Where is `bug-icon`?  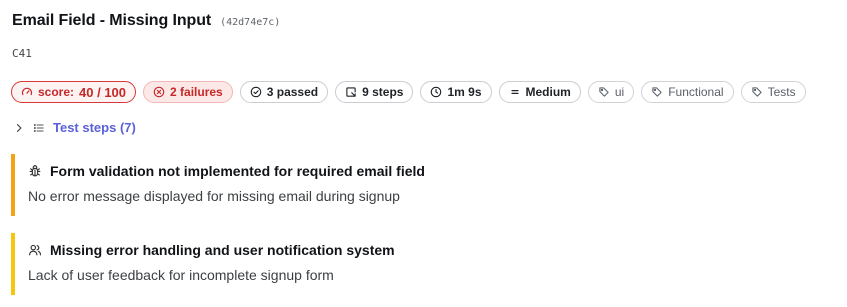
bug-icon is located at coordinates (35, 171).